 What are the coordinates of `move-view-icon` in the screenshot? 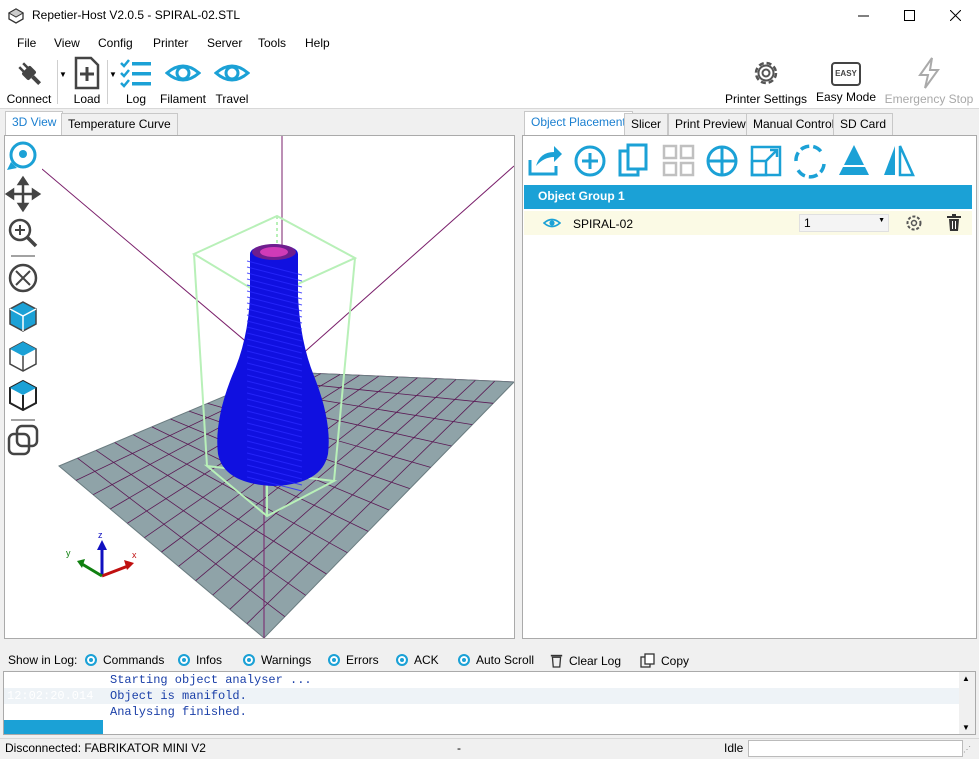 It's located at (23, 194).